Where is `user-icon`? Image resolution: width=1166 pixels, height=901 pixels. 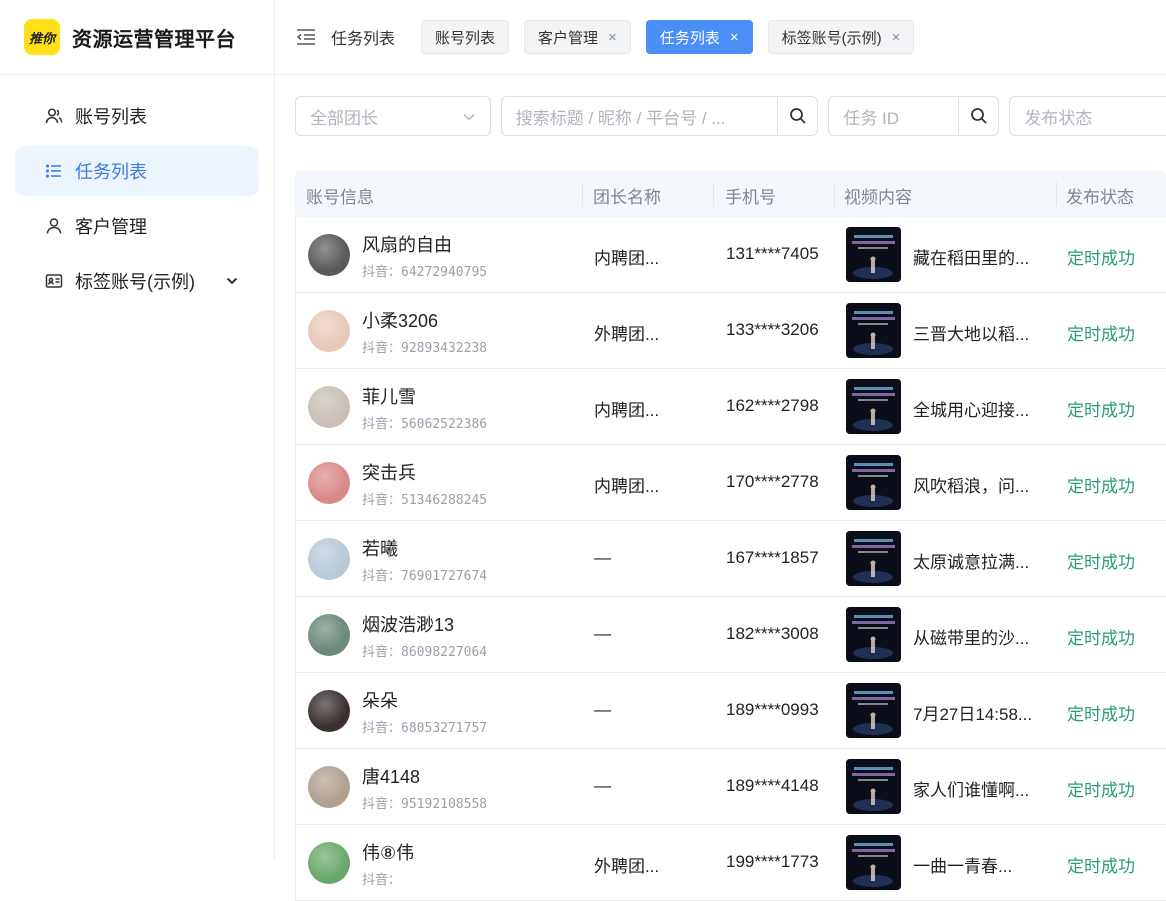 user-icon is located at coordinates (54, 226).